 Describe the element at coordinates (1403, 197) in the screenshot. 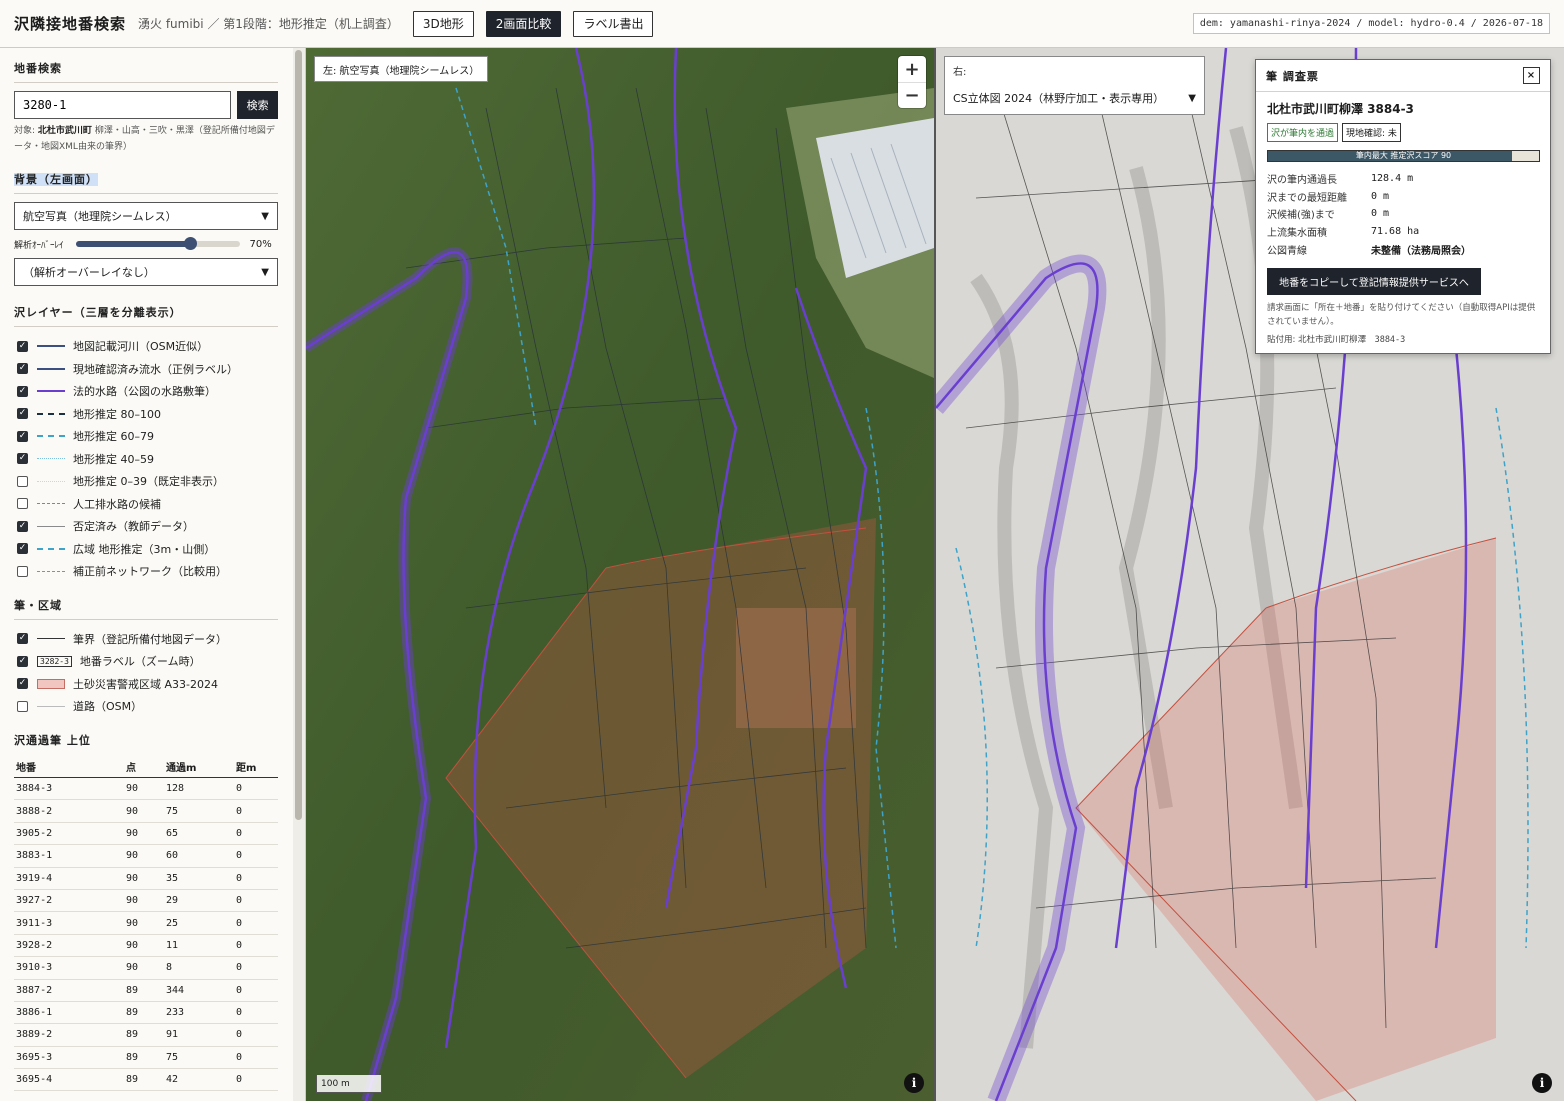

I see `field-row: 沢までの最短距離 0 m` at that location.